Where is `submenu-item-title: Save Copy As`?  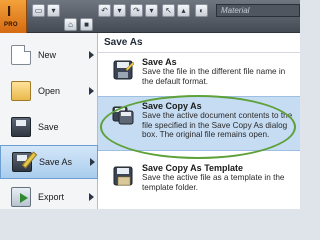 submenu-item-title: Save Copy As is located at coordinates (172, 106).